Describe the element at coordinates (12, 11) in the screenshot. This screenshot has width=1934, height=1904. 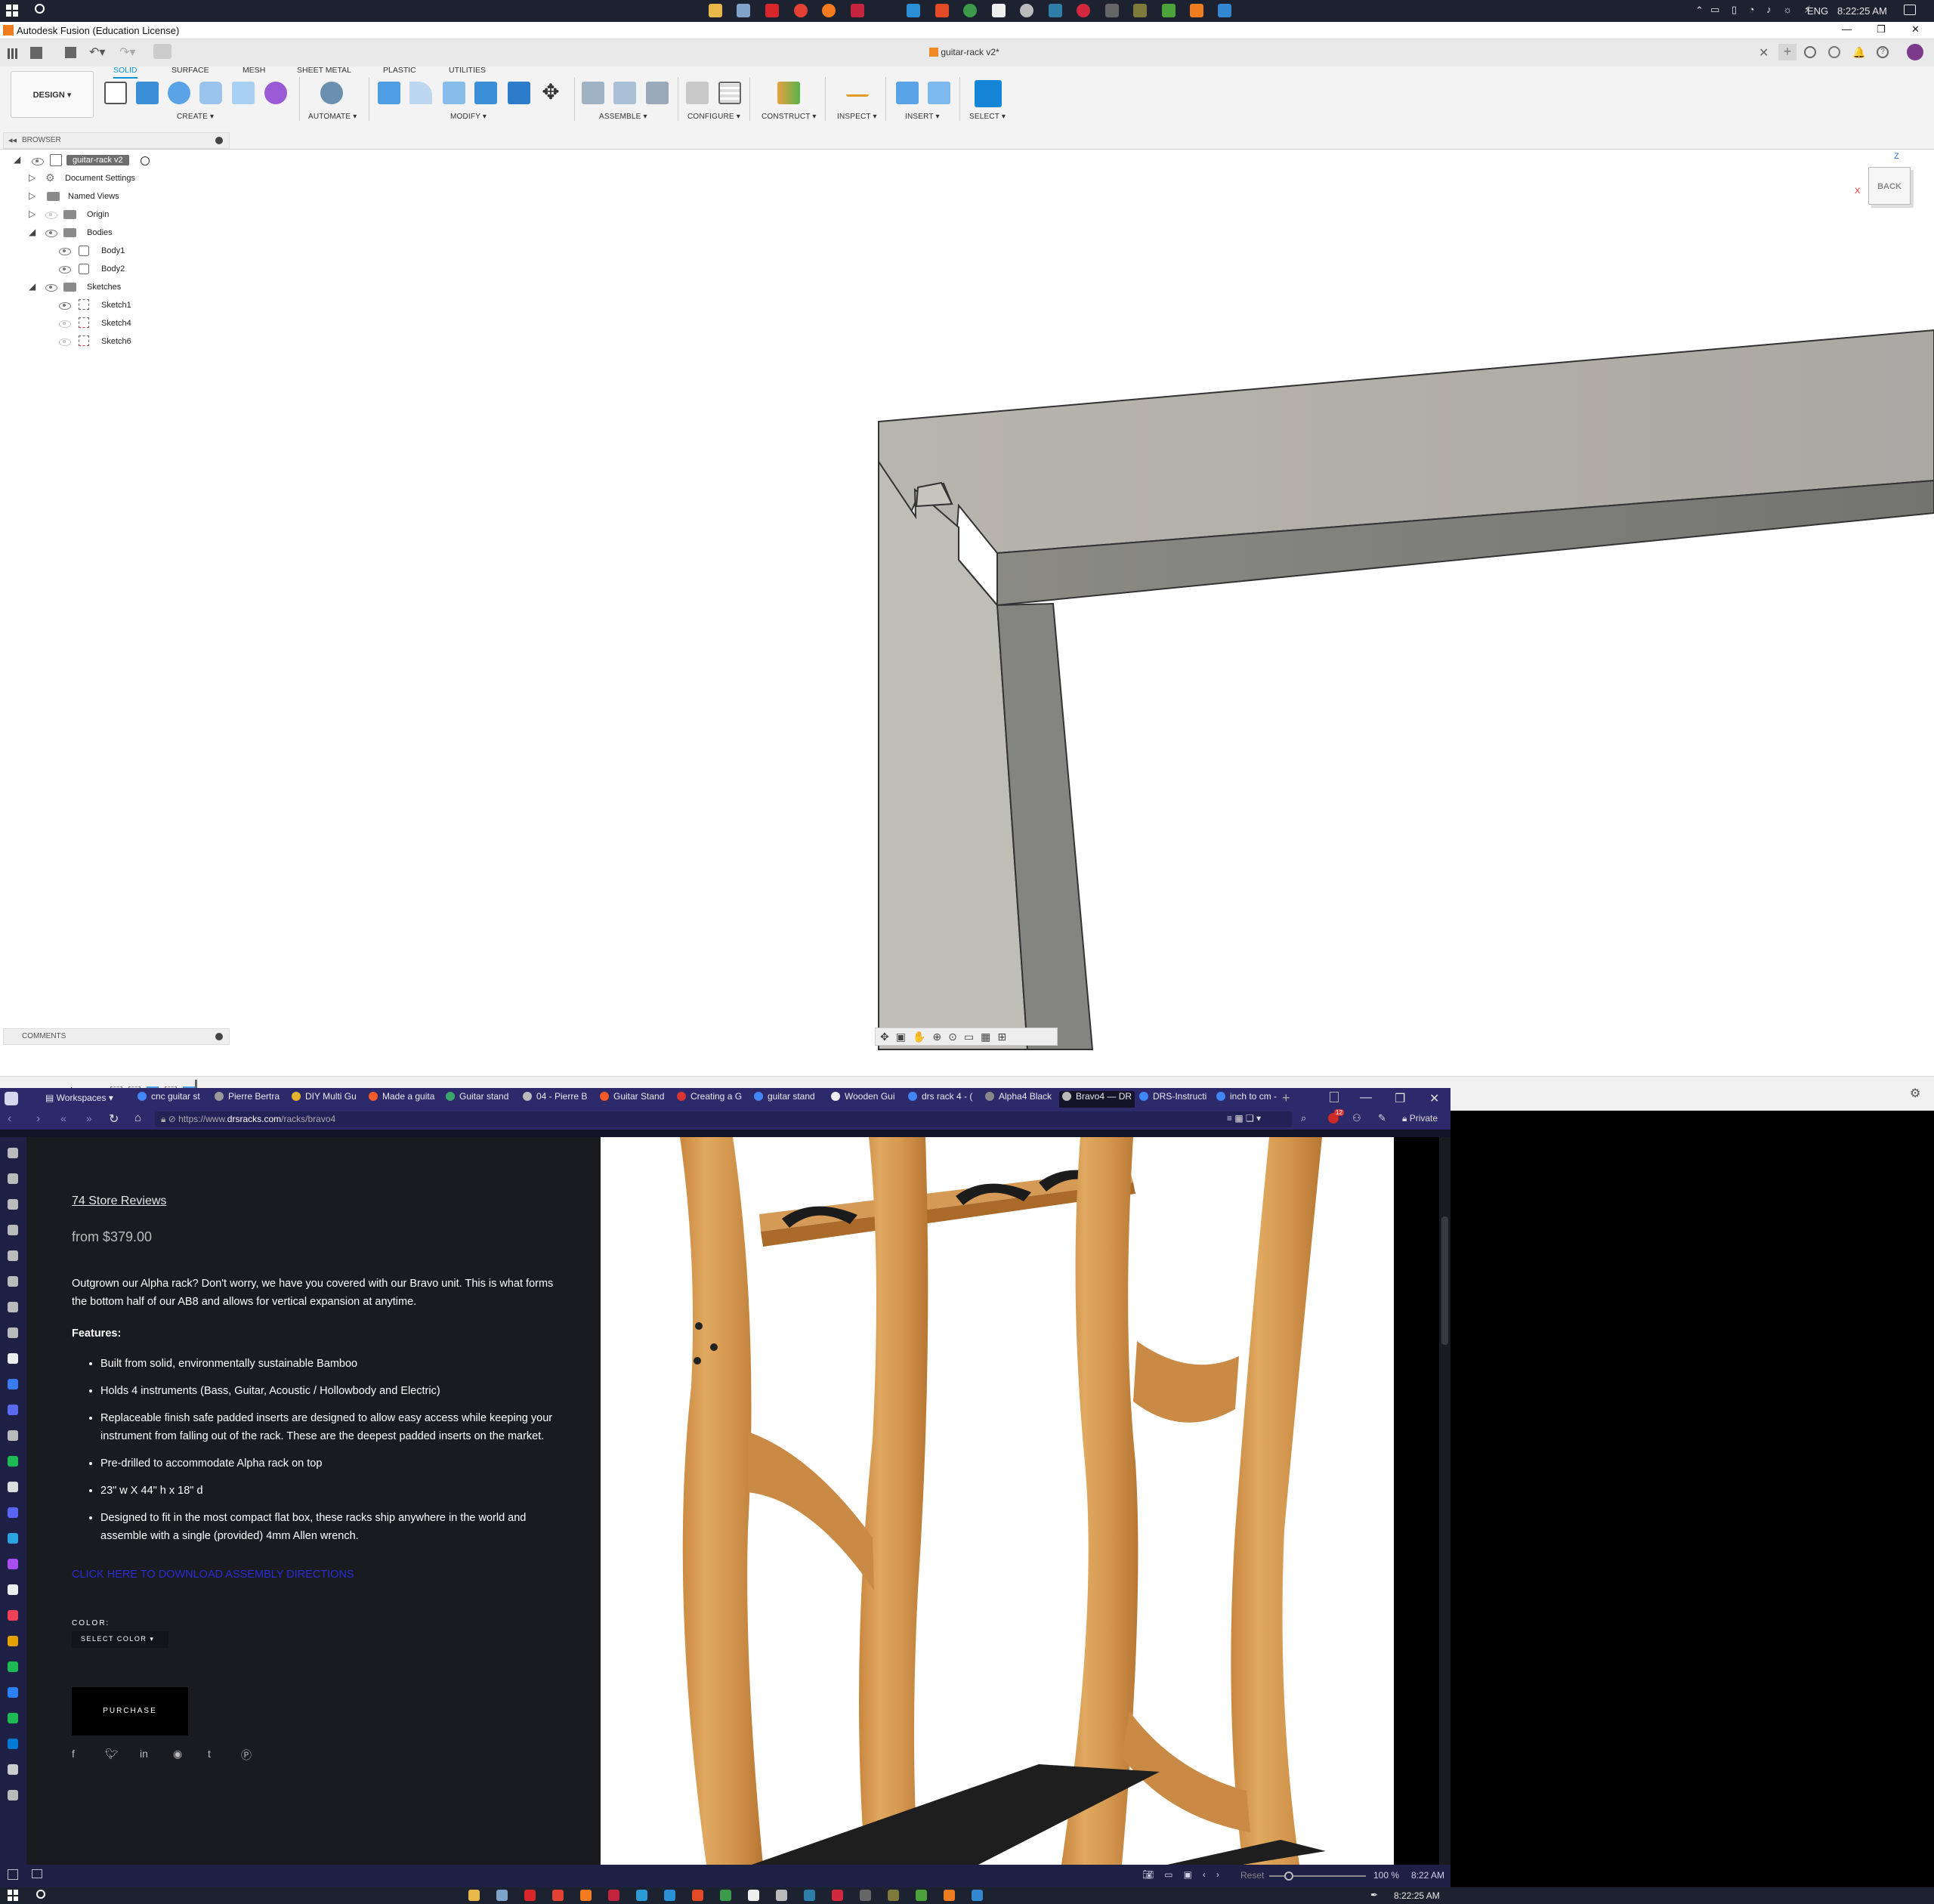
I see `windows-start-icon` at that location.